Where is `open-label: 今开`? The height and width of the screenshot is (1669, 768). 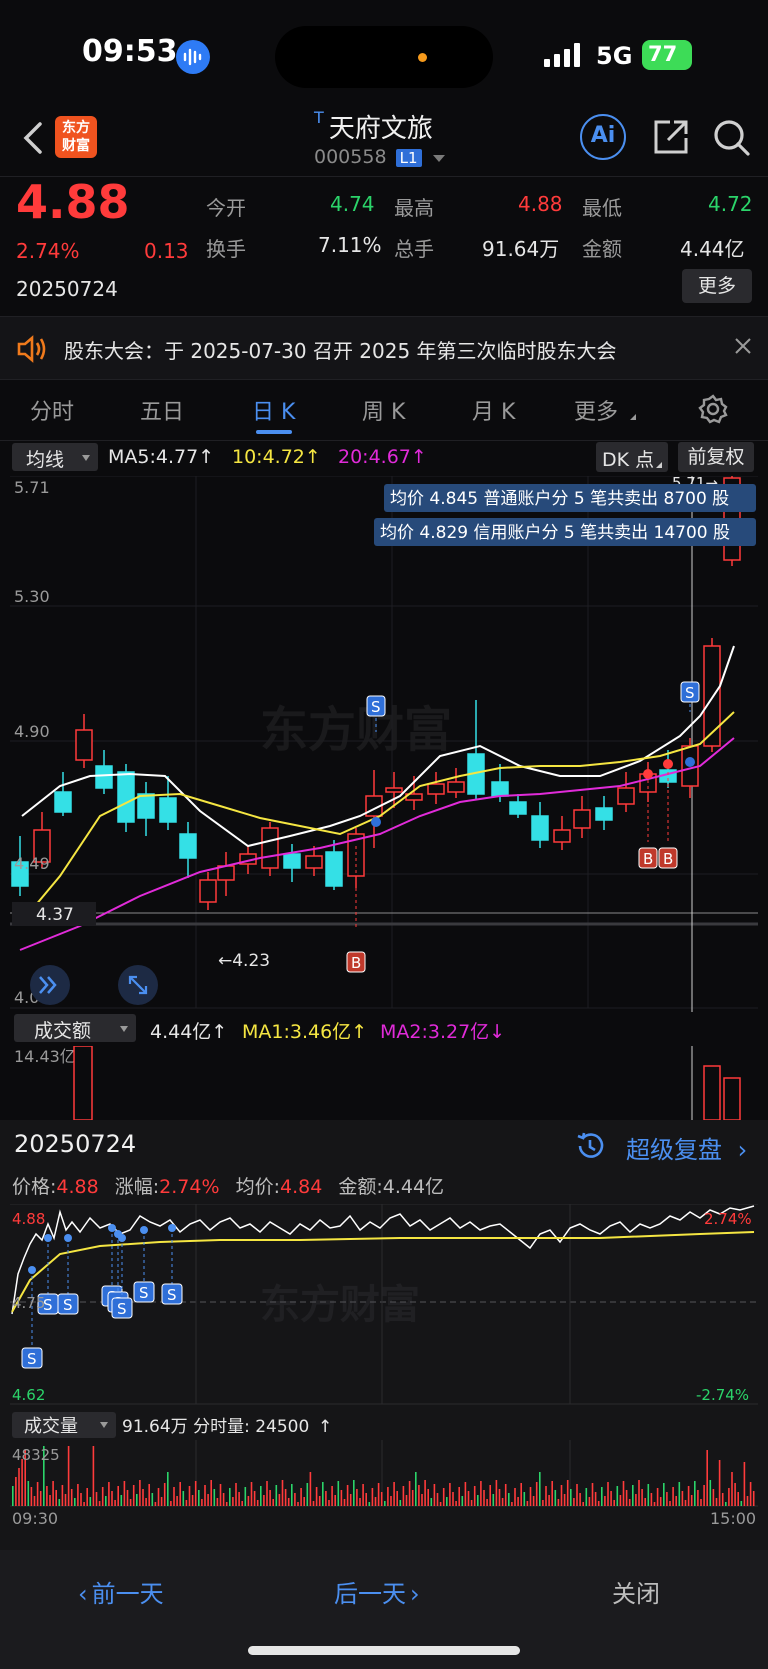
open-label: 今开 is located at coordinates (226, 208).